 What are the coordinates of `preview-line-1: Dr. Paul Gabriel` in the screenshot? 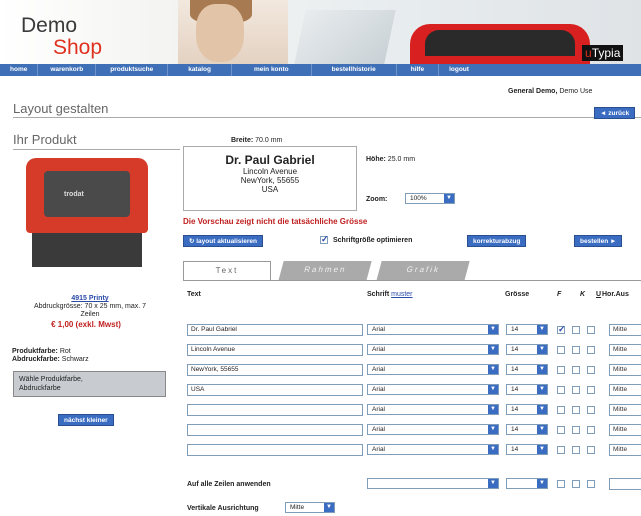 It's located at (270, 160).